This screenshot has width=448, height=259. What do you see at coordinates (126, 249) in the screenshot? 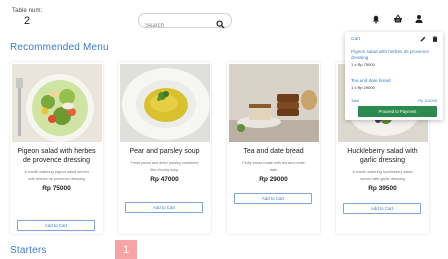
I see `page-indicator-badge: 1` at bounding box center [126, 249].